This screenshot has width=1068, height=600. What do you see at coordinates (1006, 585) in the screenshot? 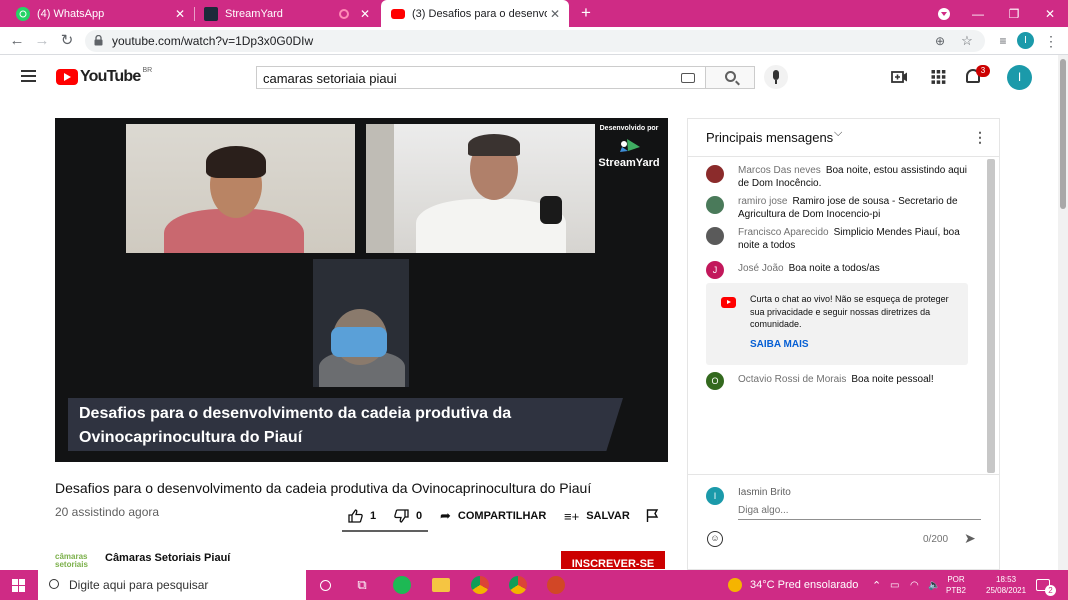
I see `clock: 18:53 25/08/2021` at bounding box center [1006, 585].